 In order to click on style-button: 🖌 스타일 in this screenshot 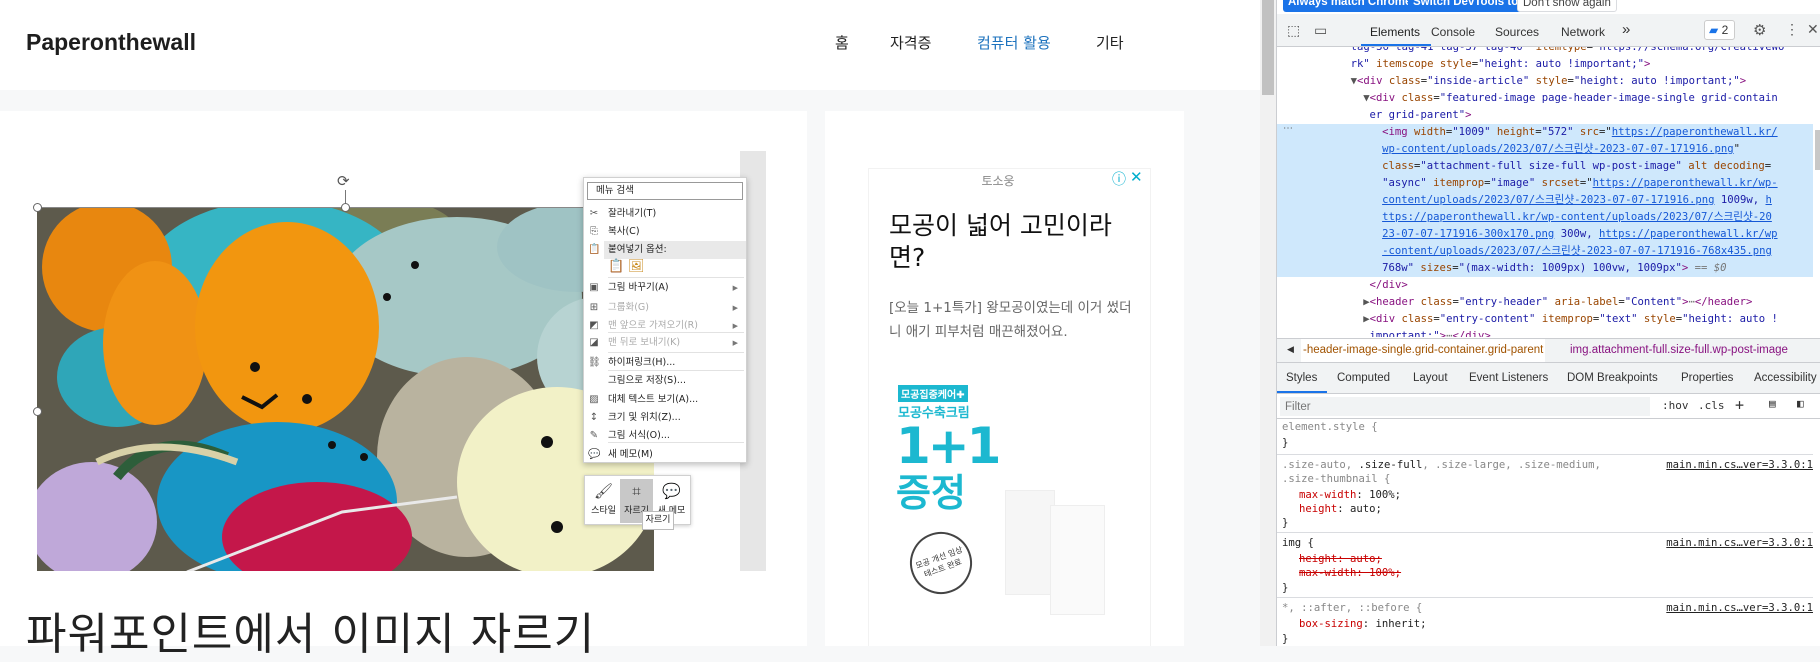, I will do `click(603, 501)`.